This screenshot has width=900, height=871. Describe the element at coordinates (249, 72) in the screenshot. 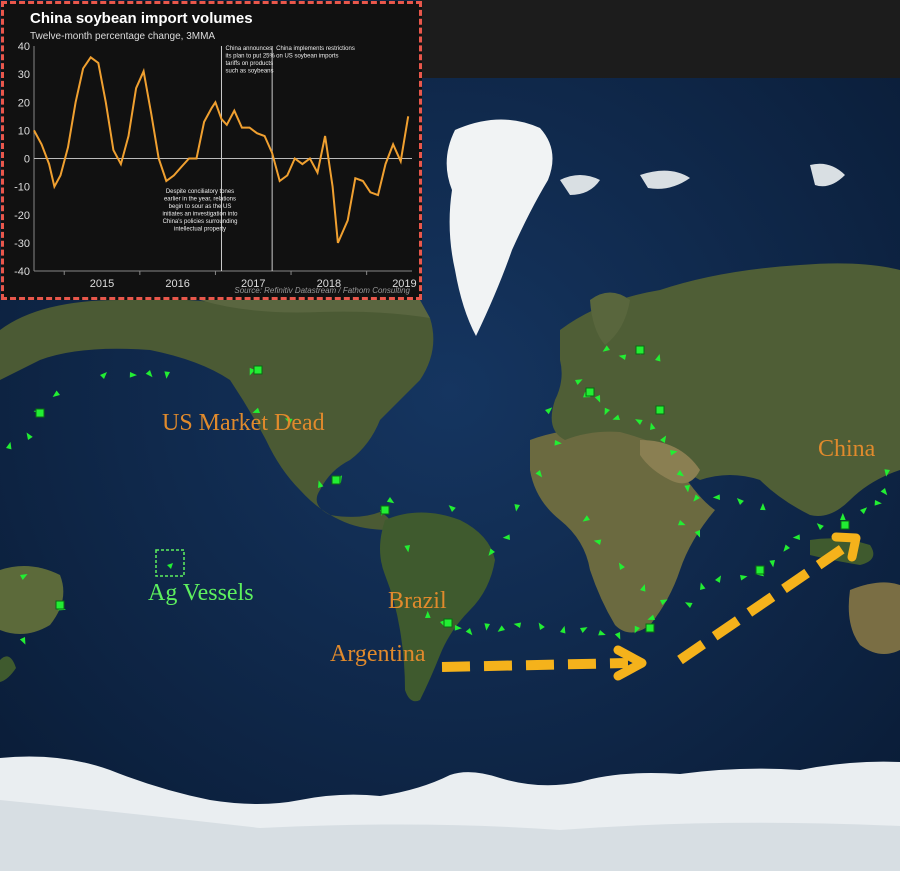

I see `annotation-tariff: such as soybeans` at that location.